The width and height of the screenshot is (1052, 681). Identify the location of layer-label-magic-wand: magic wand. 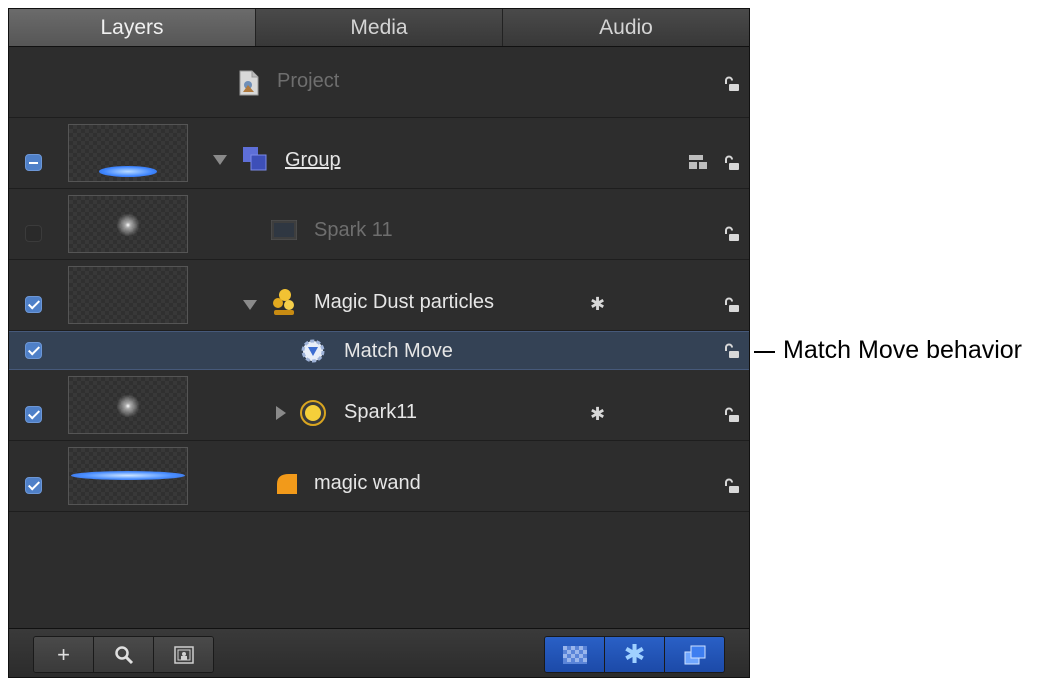
(367, 483).